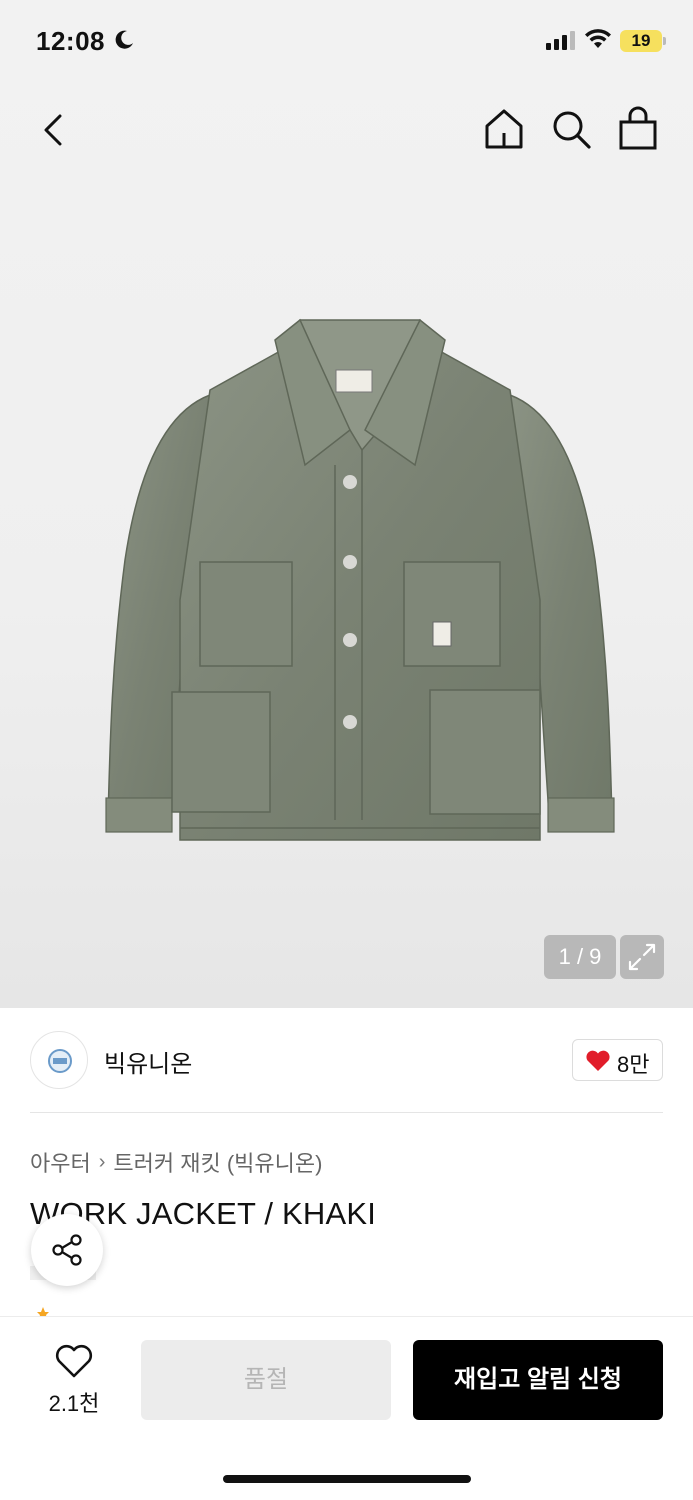 Image resolution: width=693 pixels, height=1500 pixels. Describe the element at coordinates (54, 130) in the screenshot. I see `back-icon` at that location.